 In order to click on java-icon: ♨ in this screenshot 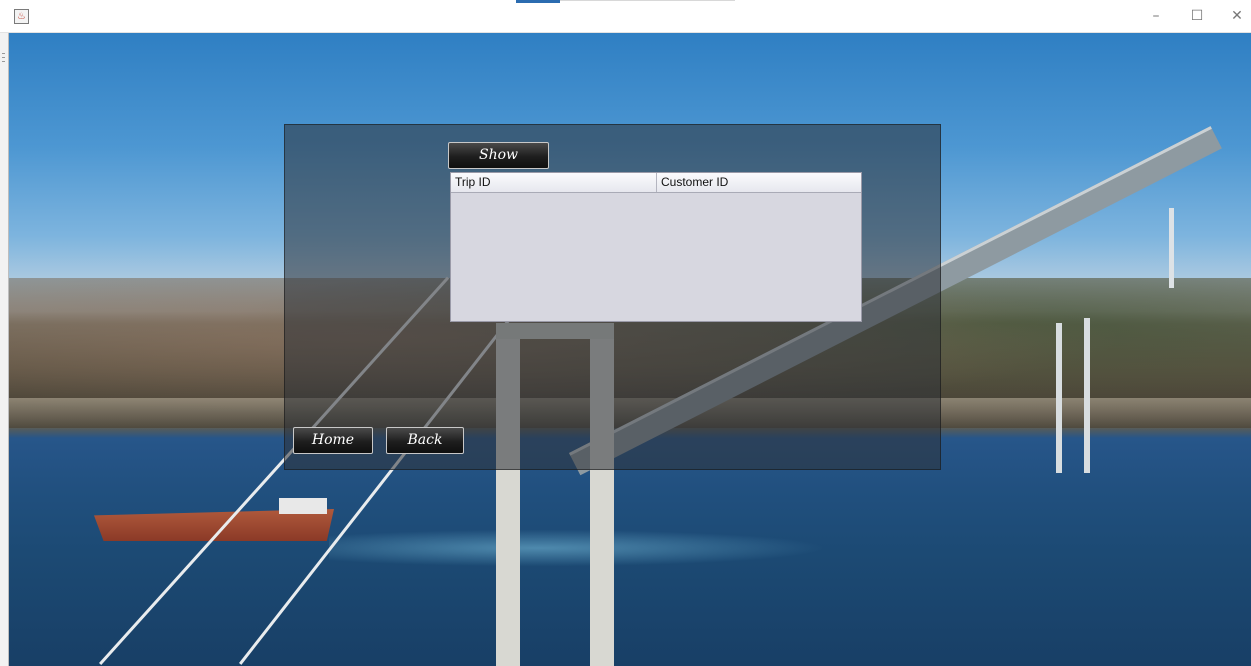, I will do `click(21, 16)`.